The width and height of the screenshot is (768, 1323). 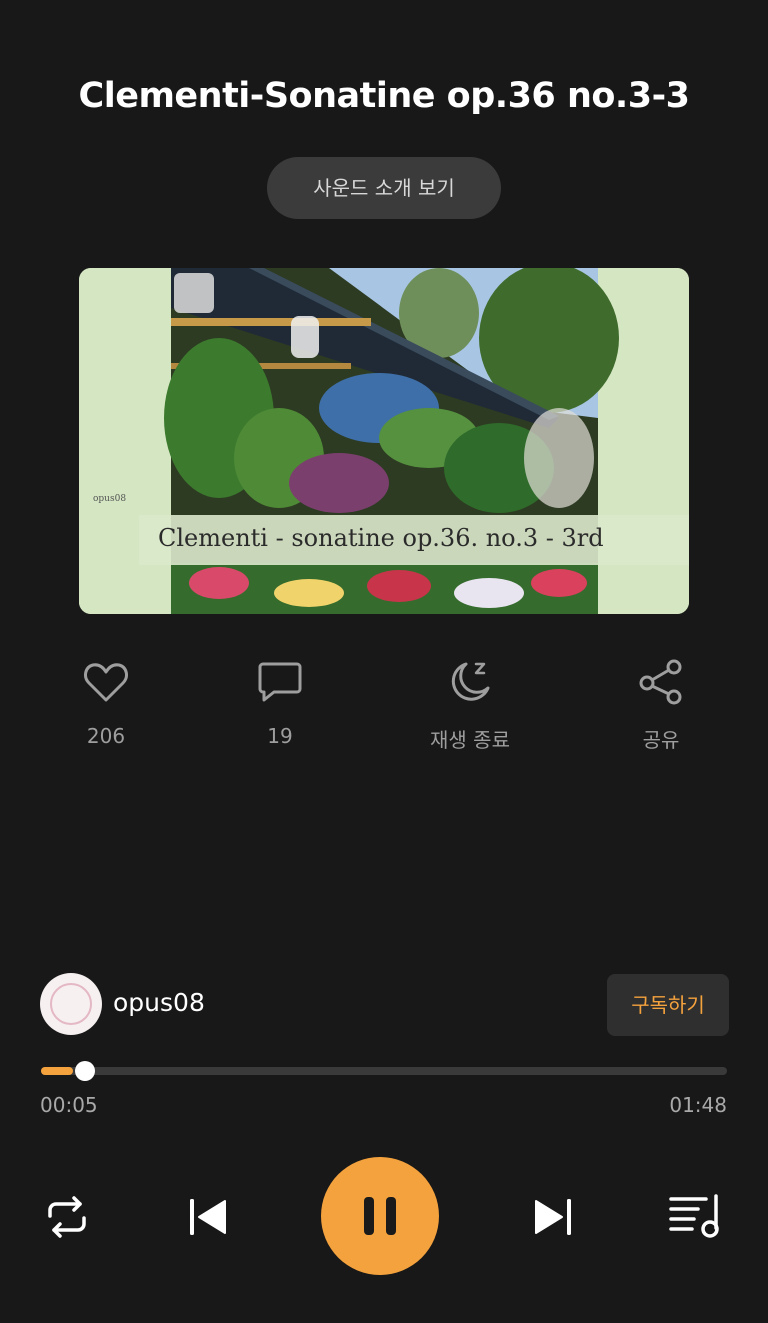 What do you see at coordinates (384, 1071) in the screenshot?
I see `progress-bar` at bounding box center [384, 1071].